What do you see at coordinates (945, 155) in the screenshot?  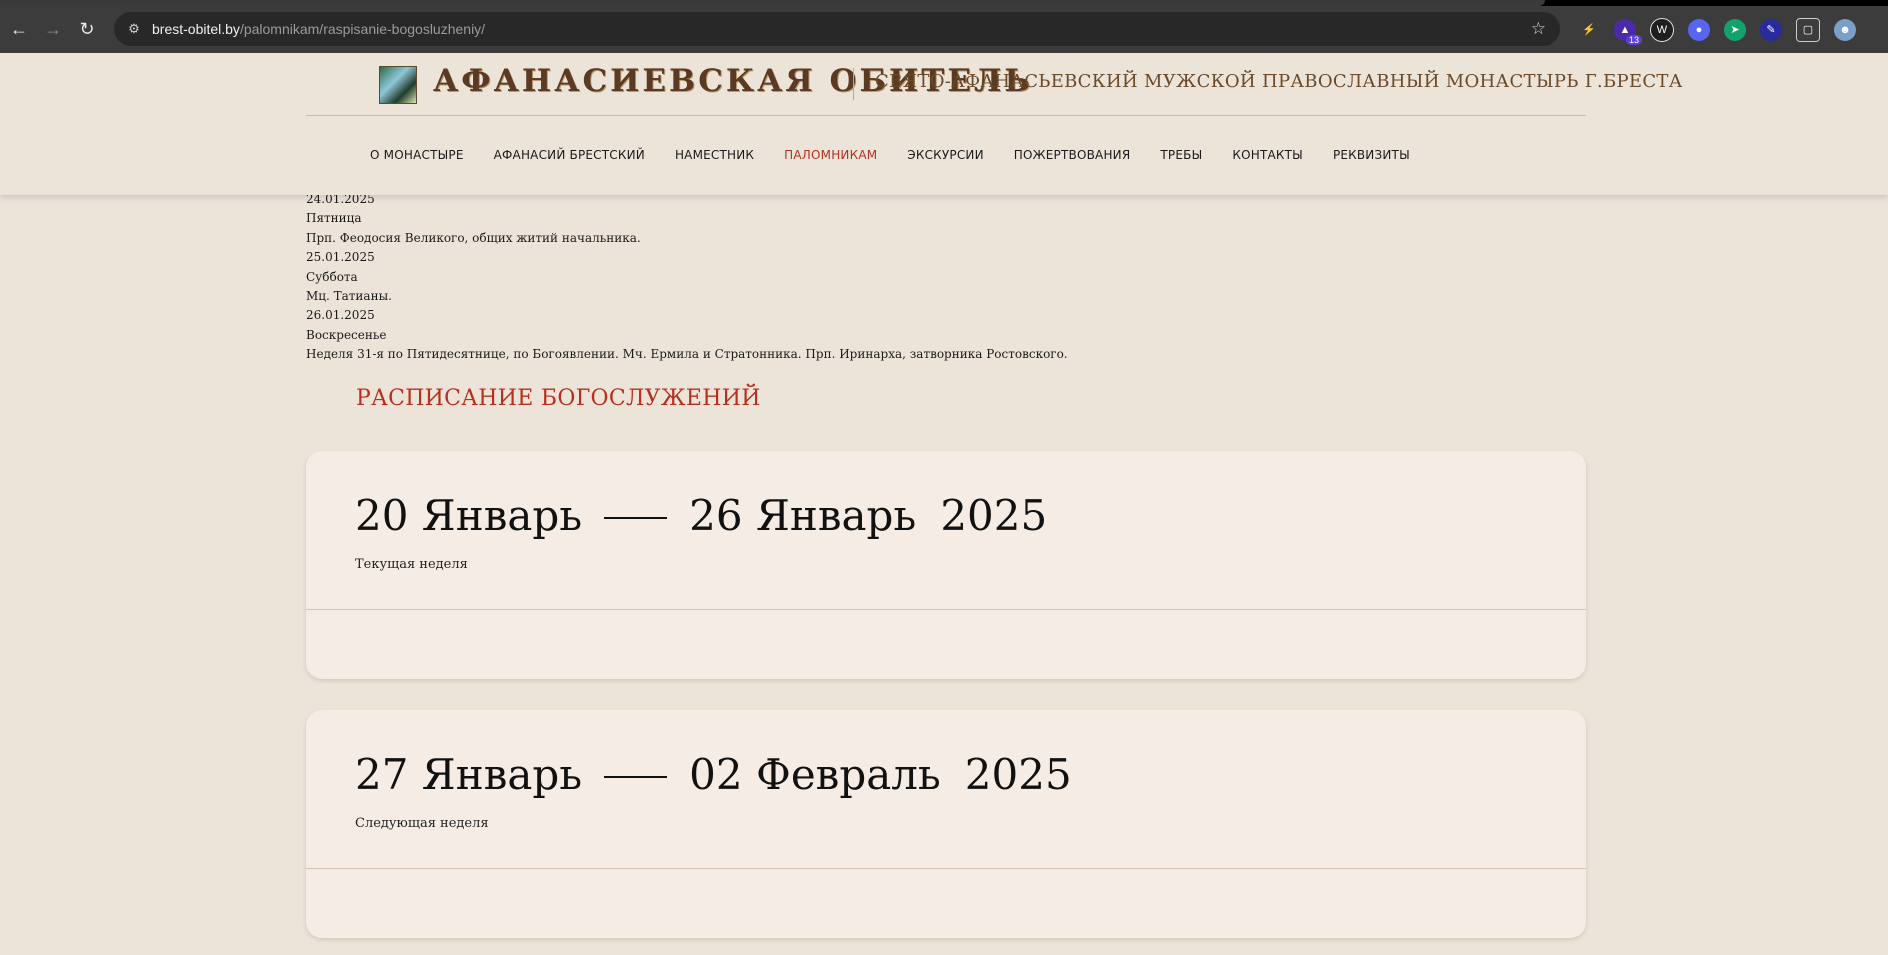 I see `nav-item-excursions: ЭКСКУРСИИ` at bounding box center [945, 155].